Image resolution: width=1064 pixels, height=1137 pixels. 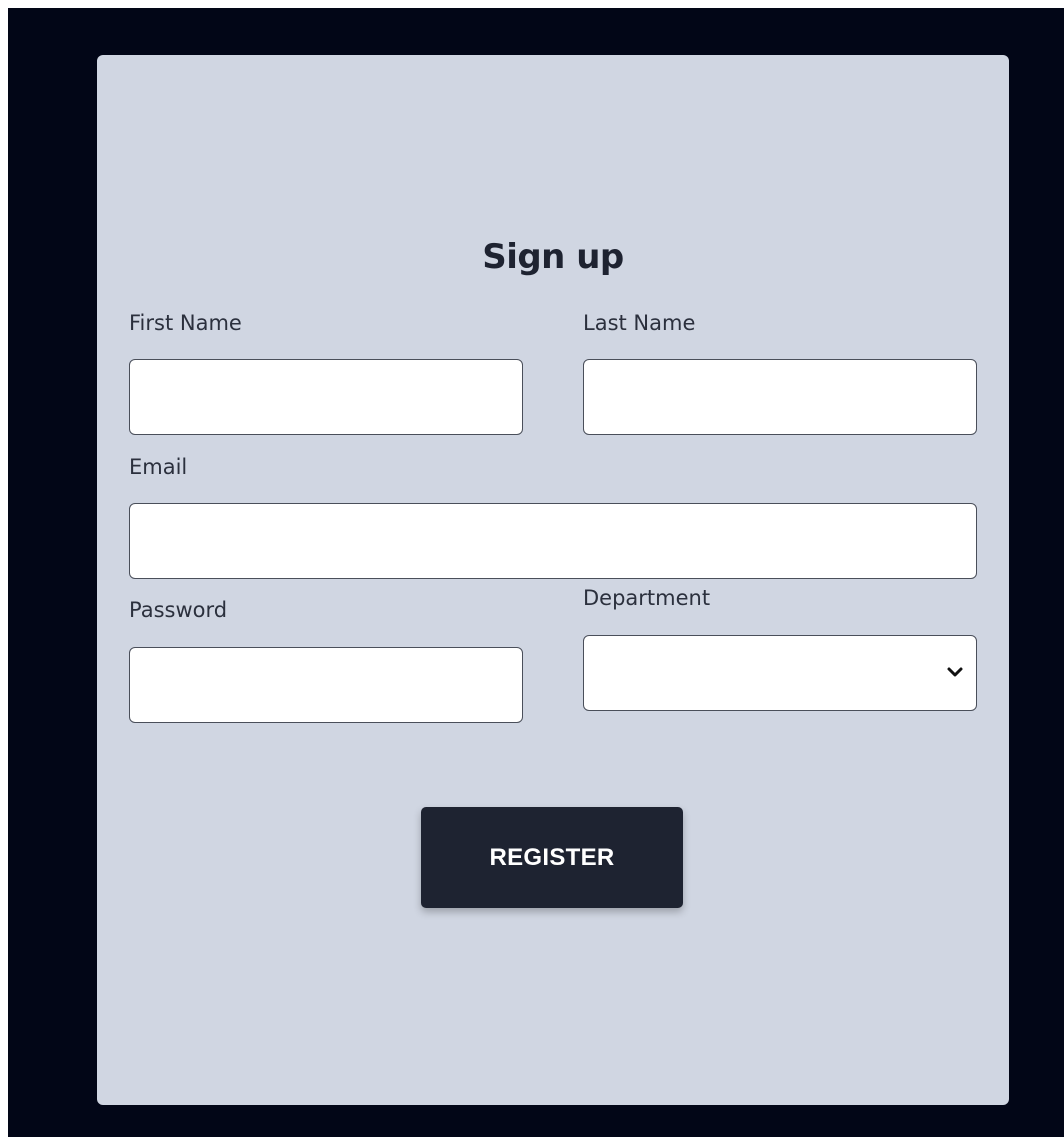 I want to click on email-label: Email, so click(x=158, y=467).